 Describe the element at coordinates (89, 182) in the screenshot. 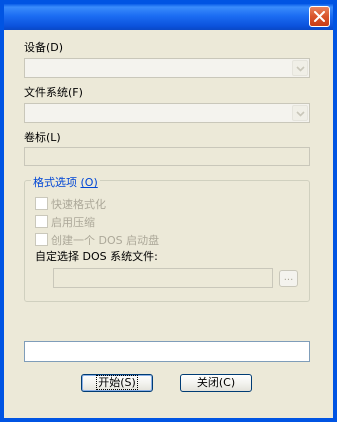

I see `format-options-mnemonic: (O)` at that location.